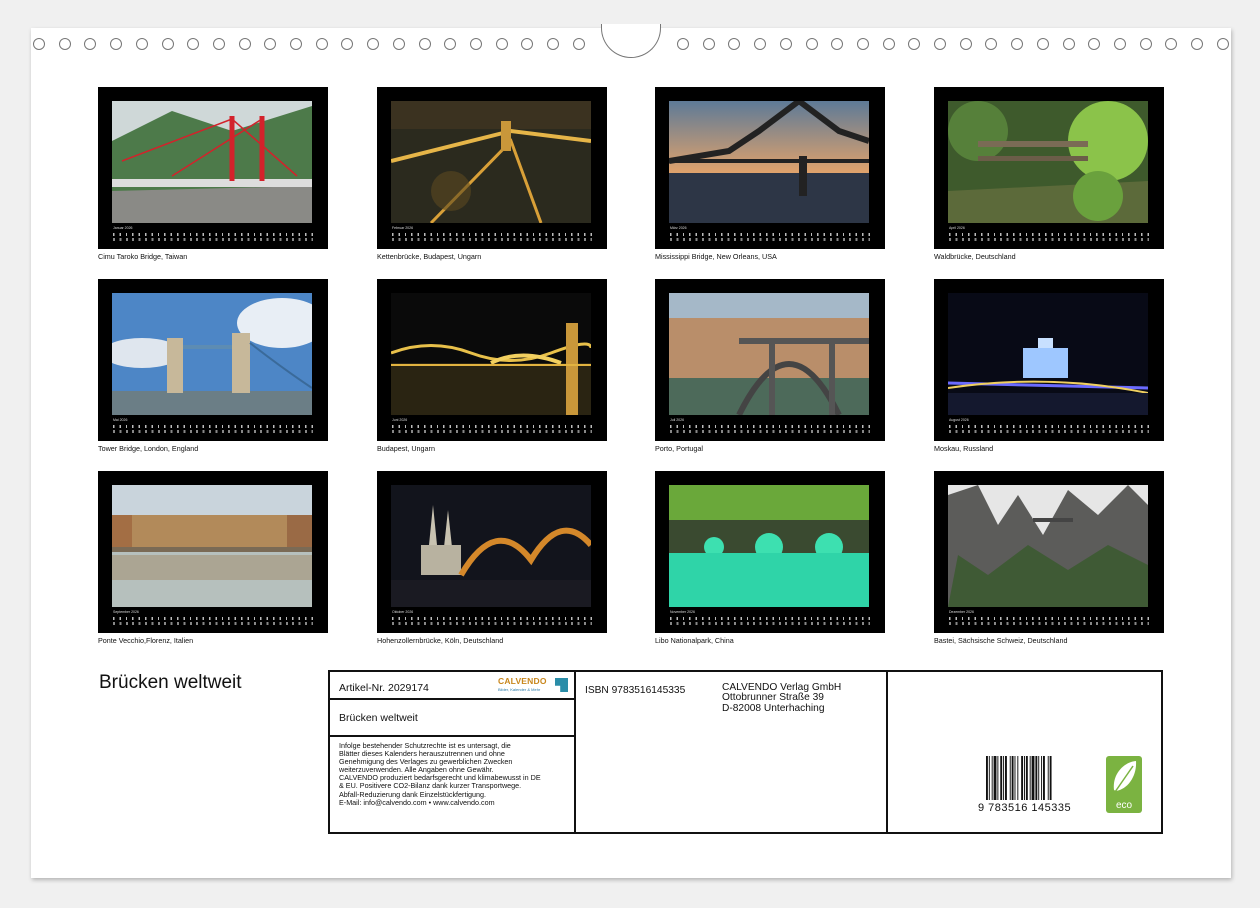 Image resolution: width=1260 pixels, height=908 pixels. What do you see at coordinates (492, 552) in the screenshot?
I see `month-frame: Oktober 2026` at bounding box center [492, 552].